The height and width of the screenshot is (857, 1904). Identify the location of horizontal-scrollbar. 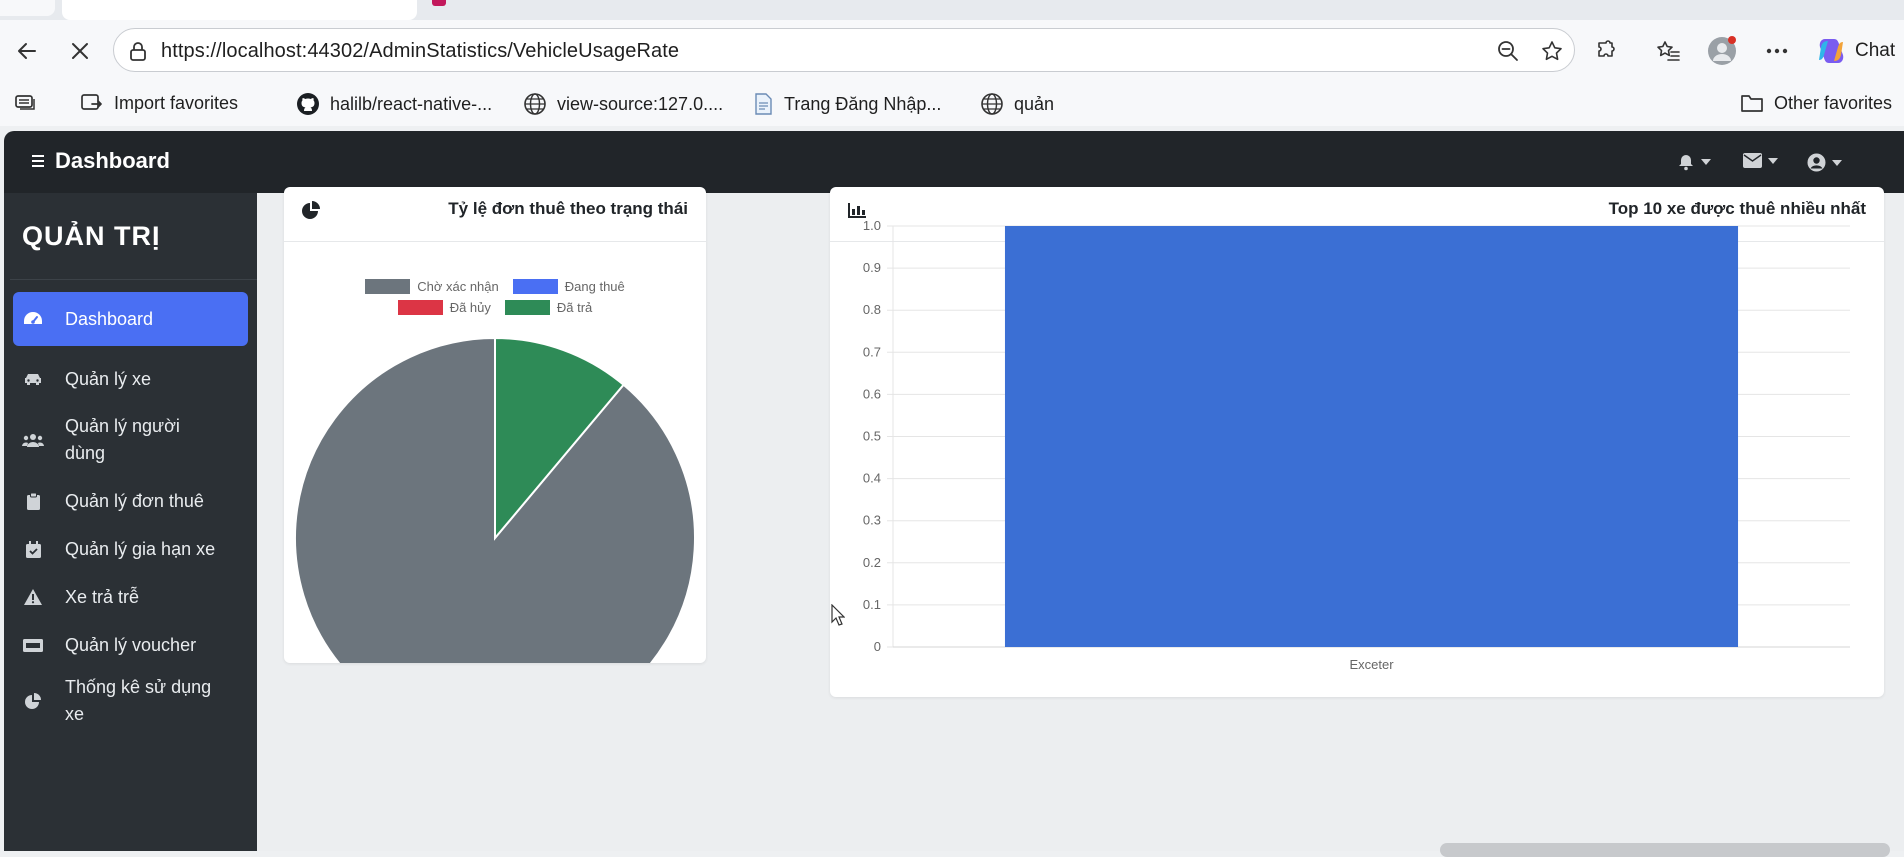
(1665, 850).